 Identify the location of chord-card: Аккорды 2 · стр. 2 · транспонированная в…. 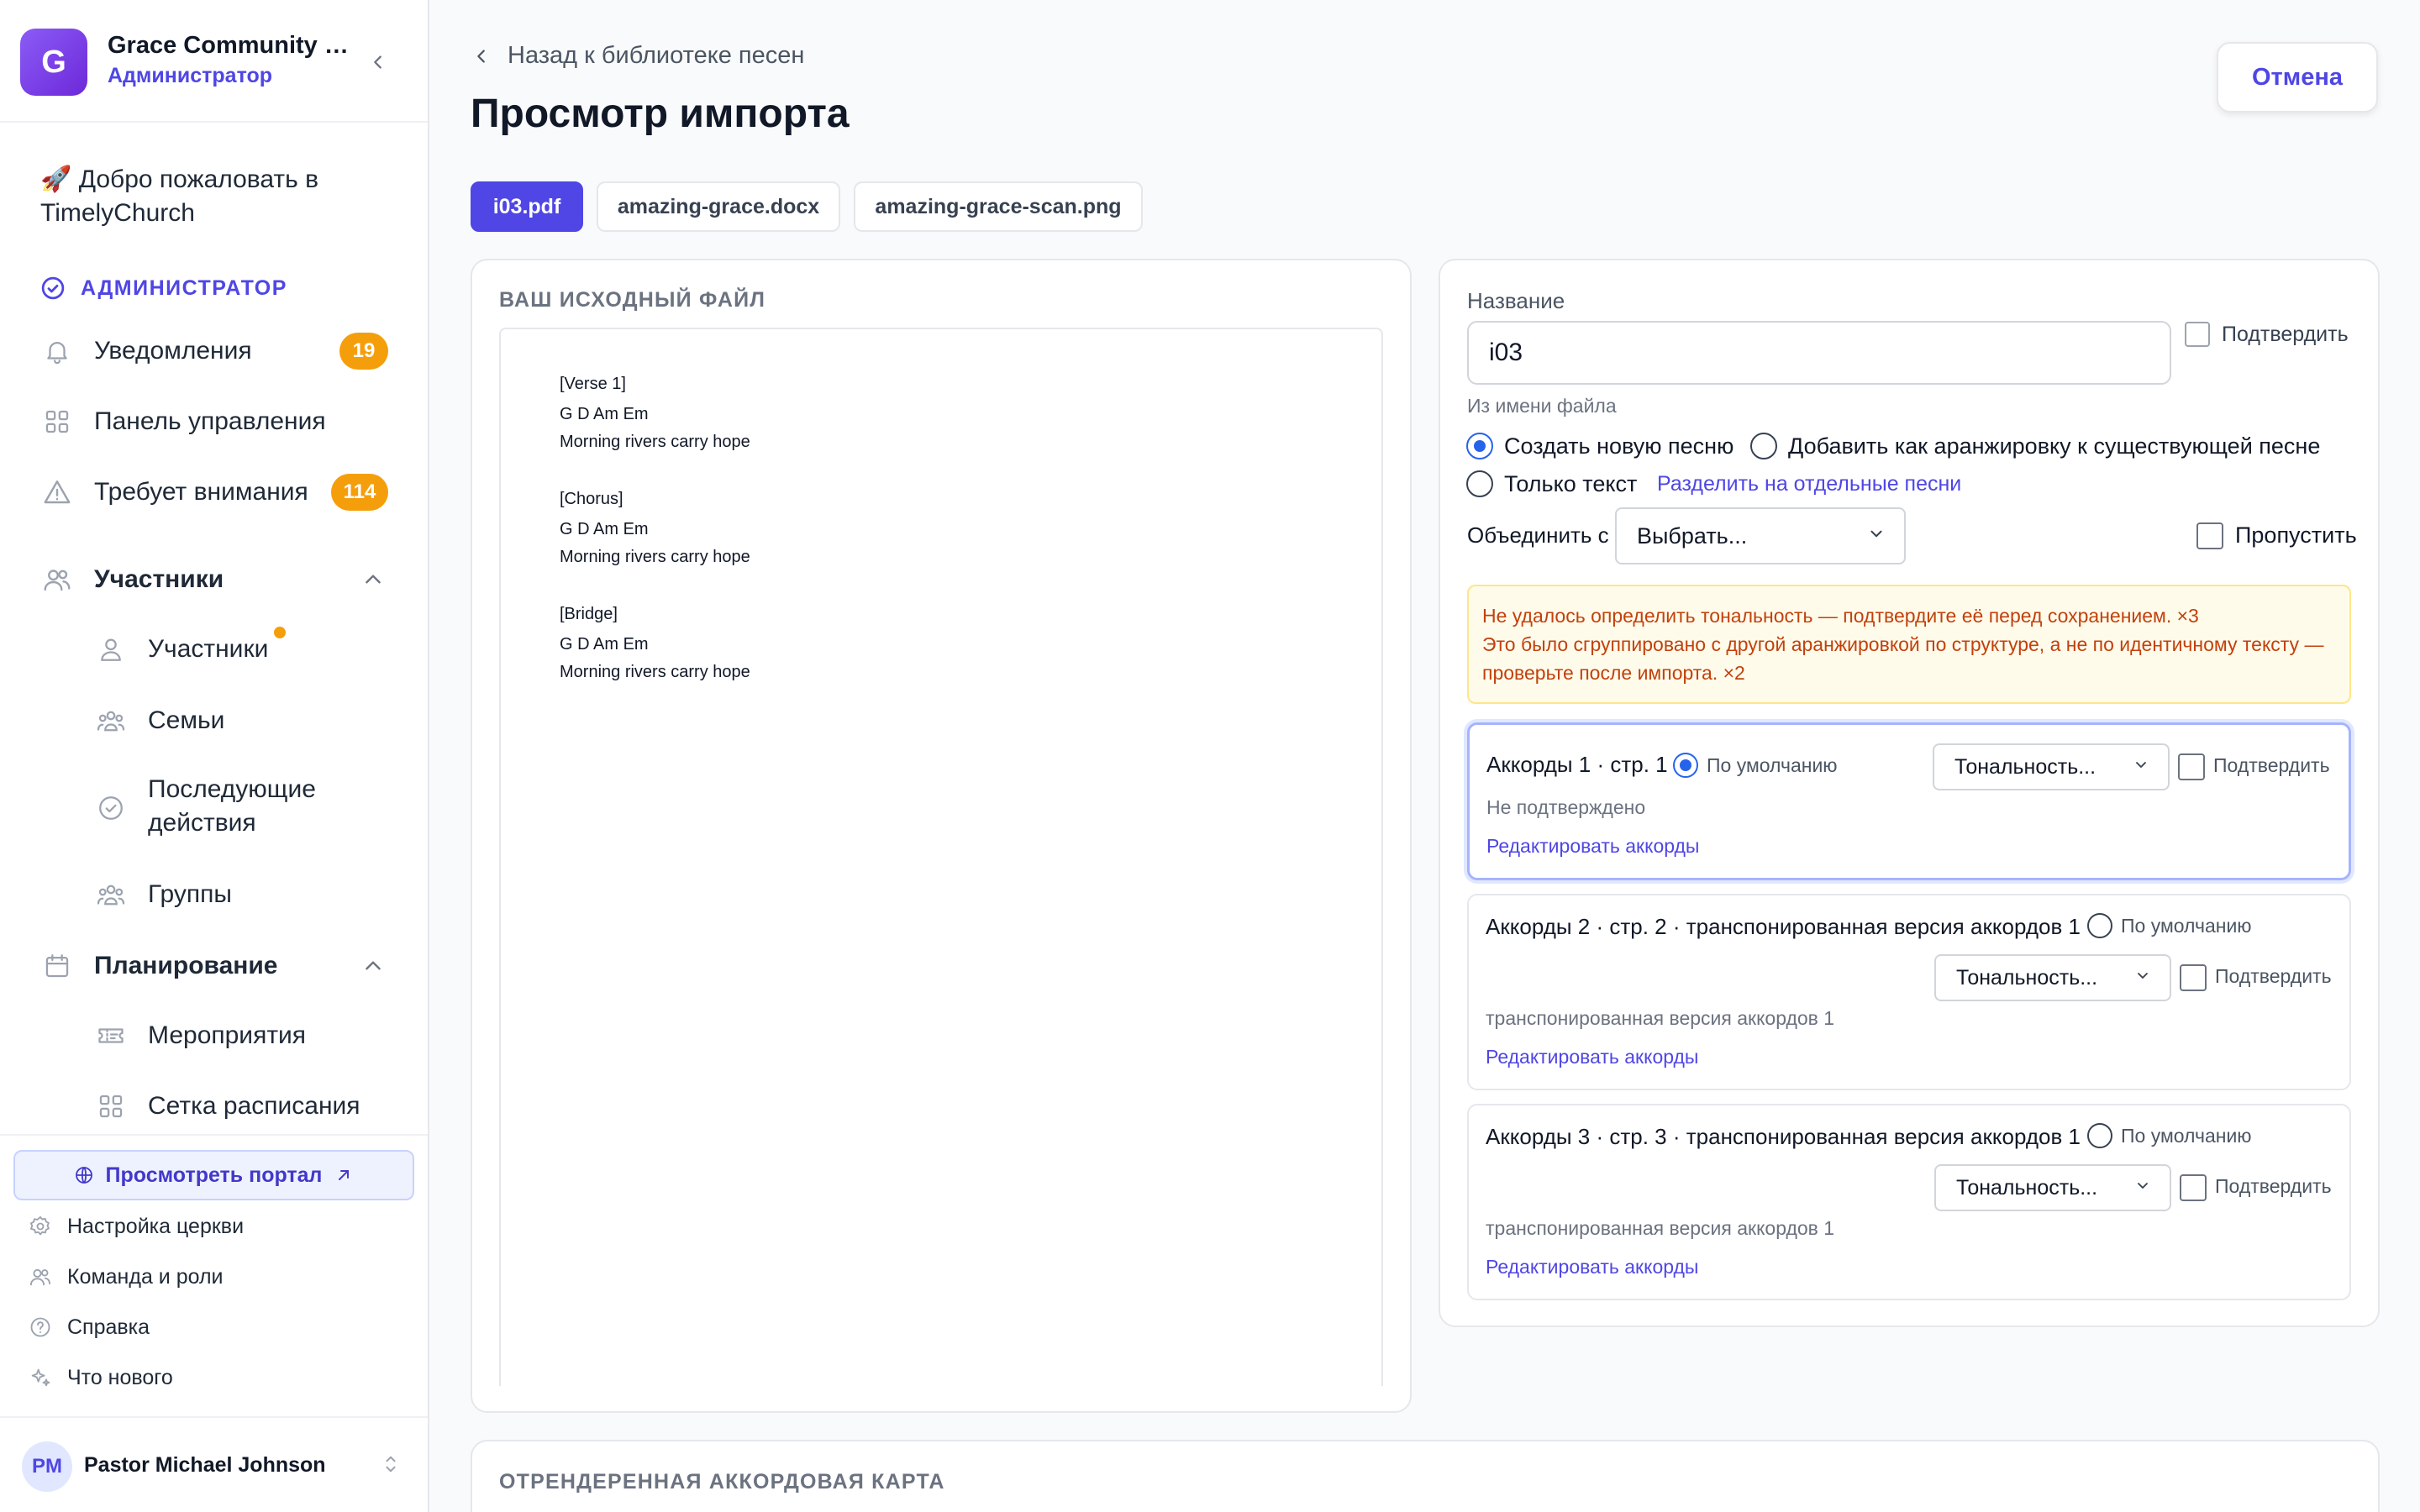
(1909, 992).